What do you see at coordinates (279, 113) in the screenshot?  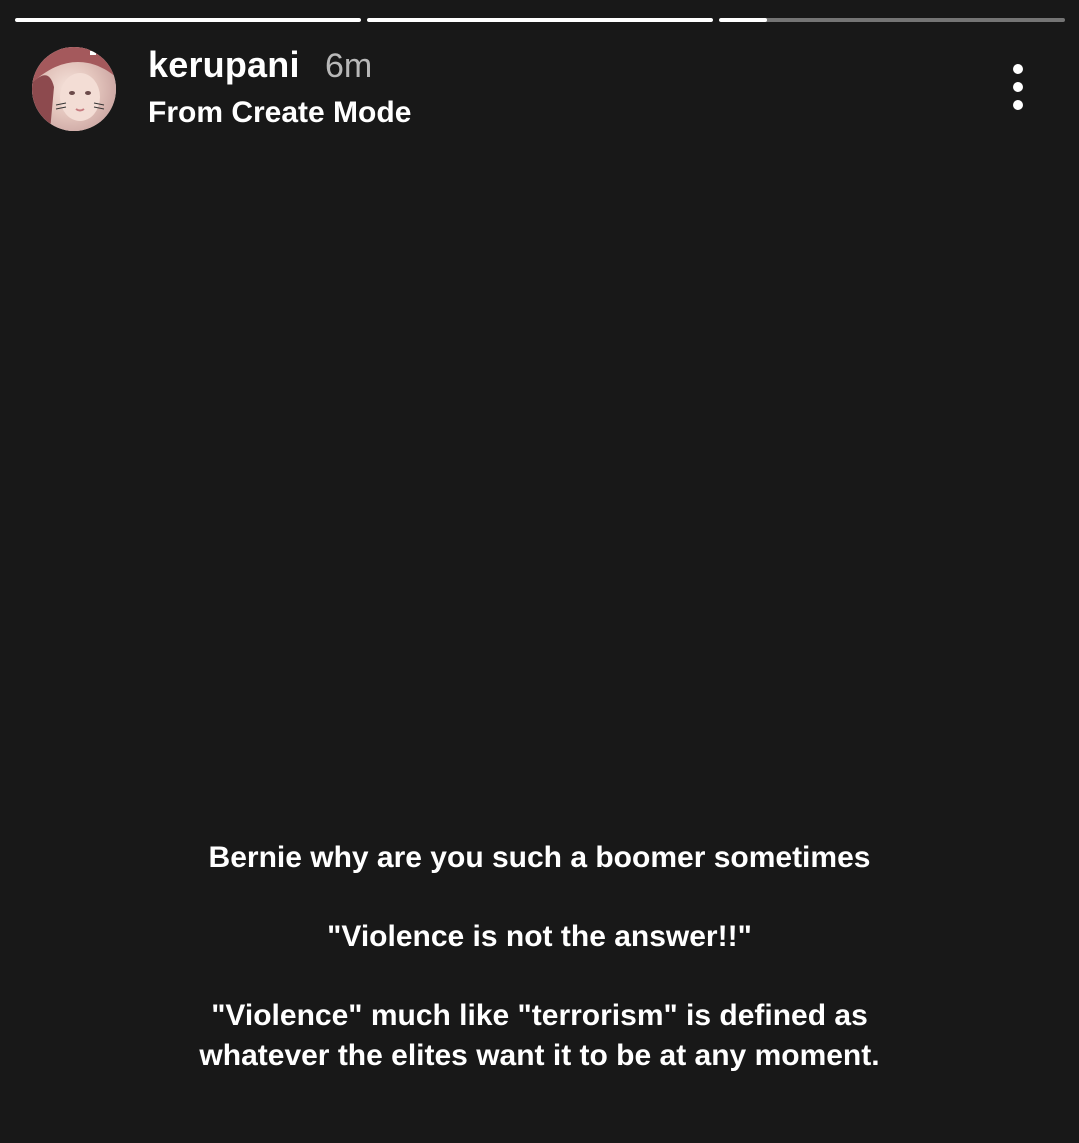 I see `story-subtitle: From Create Mode` at bounding box center [279, 113].